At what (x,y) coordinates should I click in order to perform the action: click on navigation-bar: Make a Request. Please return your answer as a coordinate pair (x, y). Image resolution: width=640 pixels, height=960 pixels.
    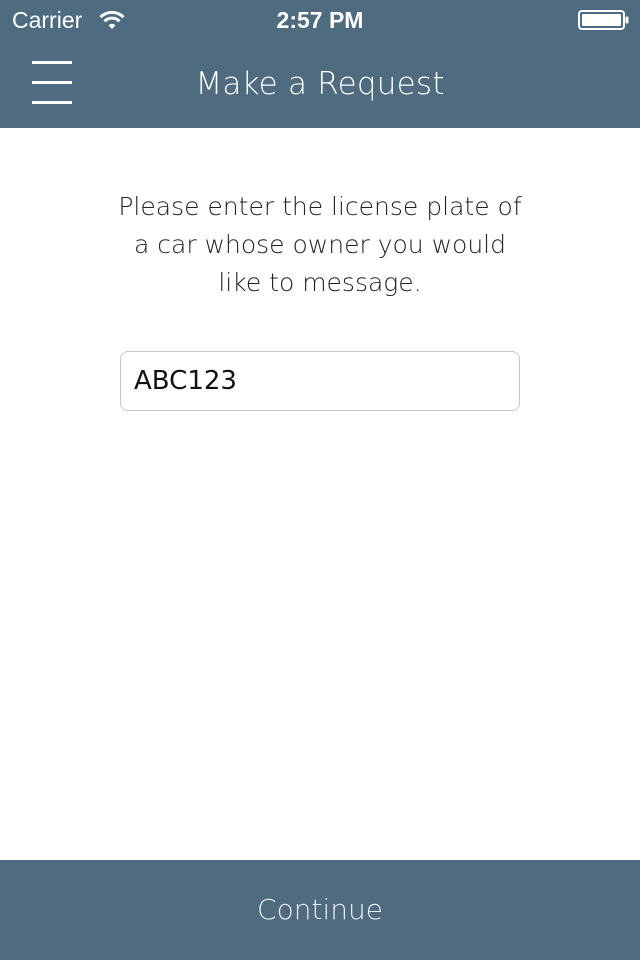
    Looking at the image, I should click on (320, 84).